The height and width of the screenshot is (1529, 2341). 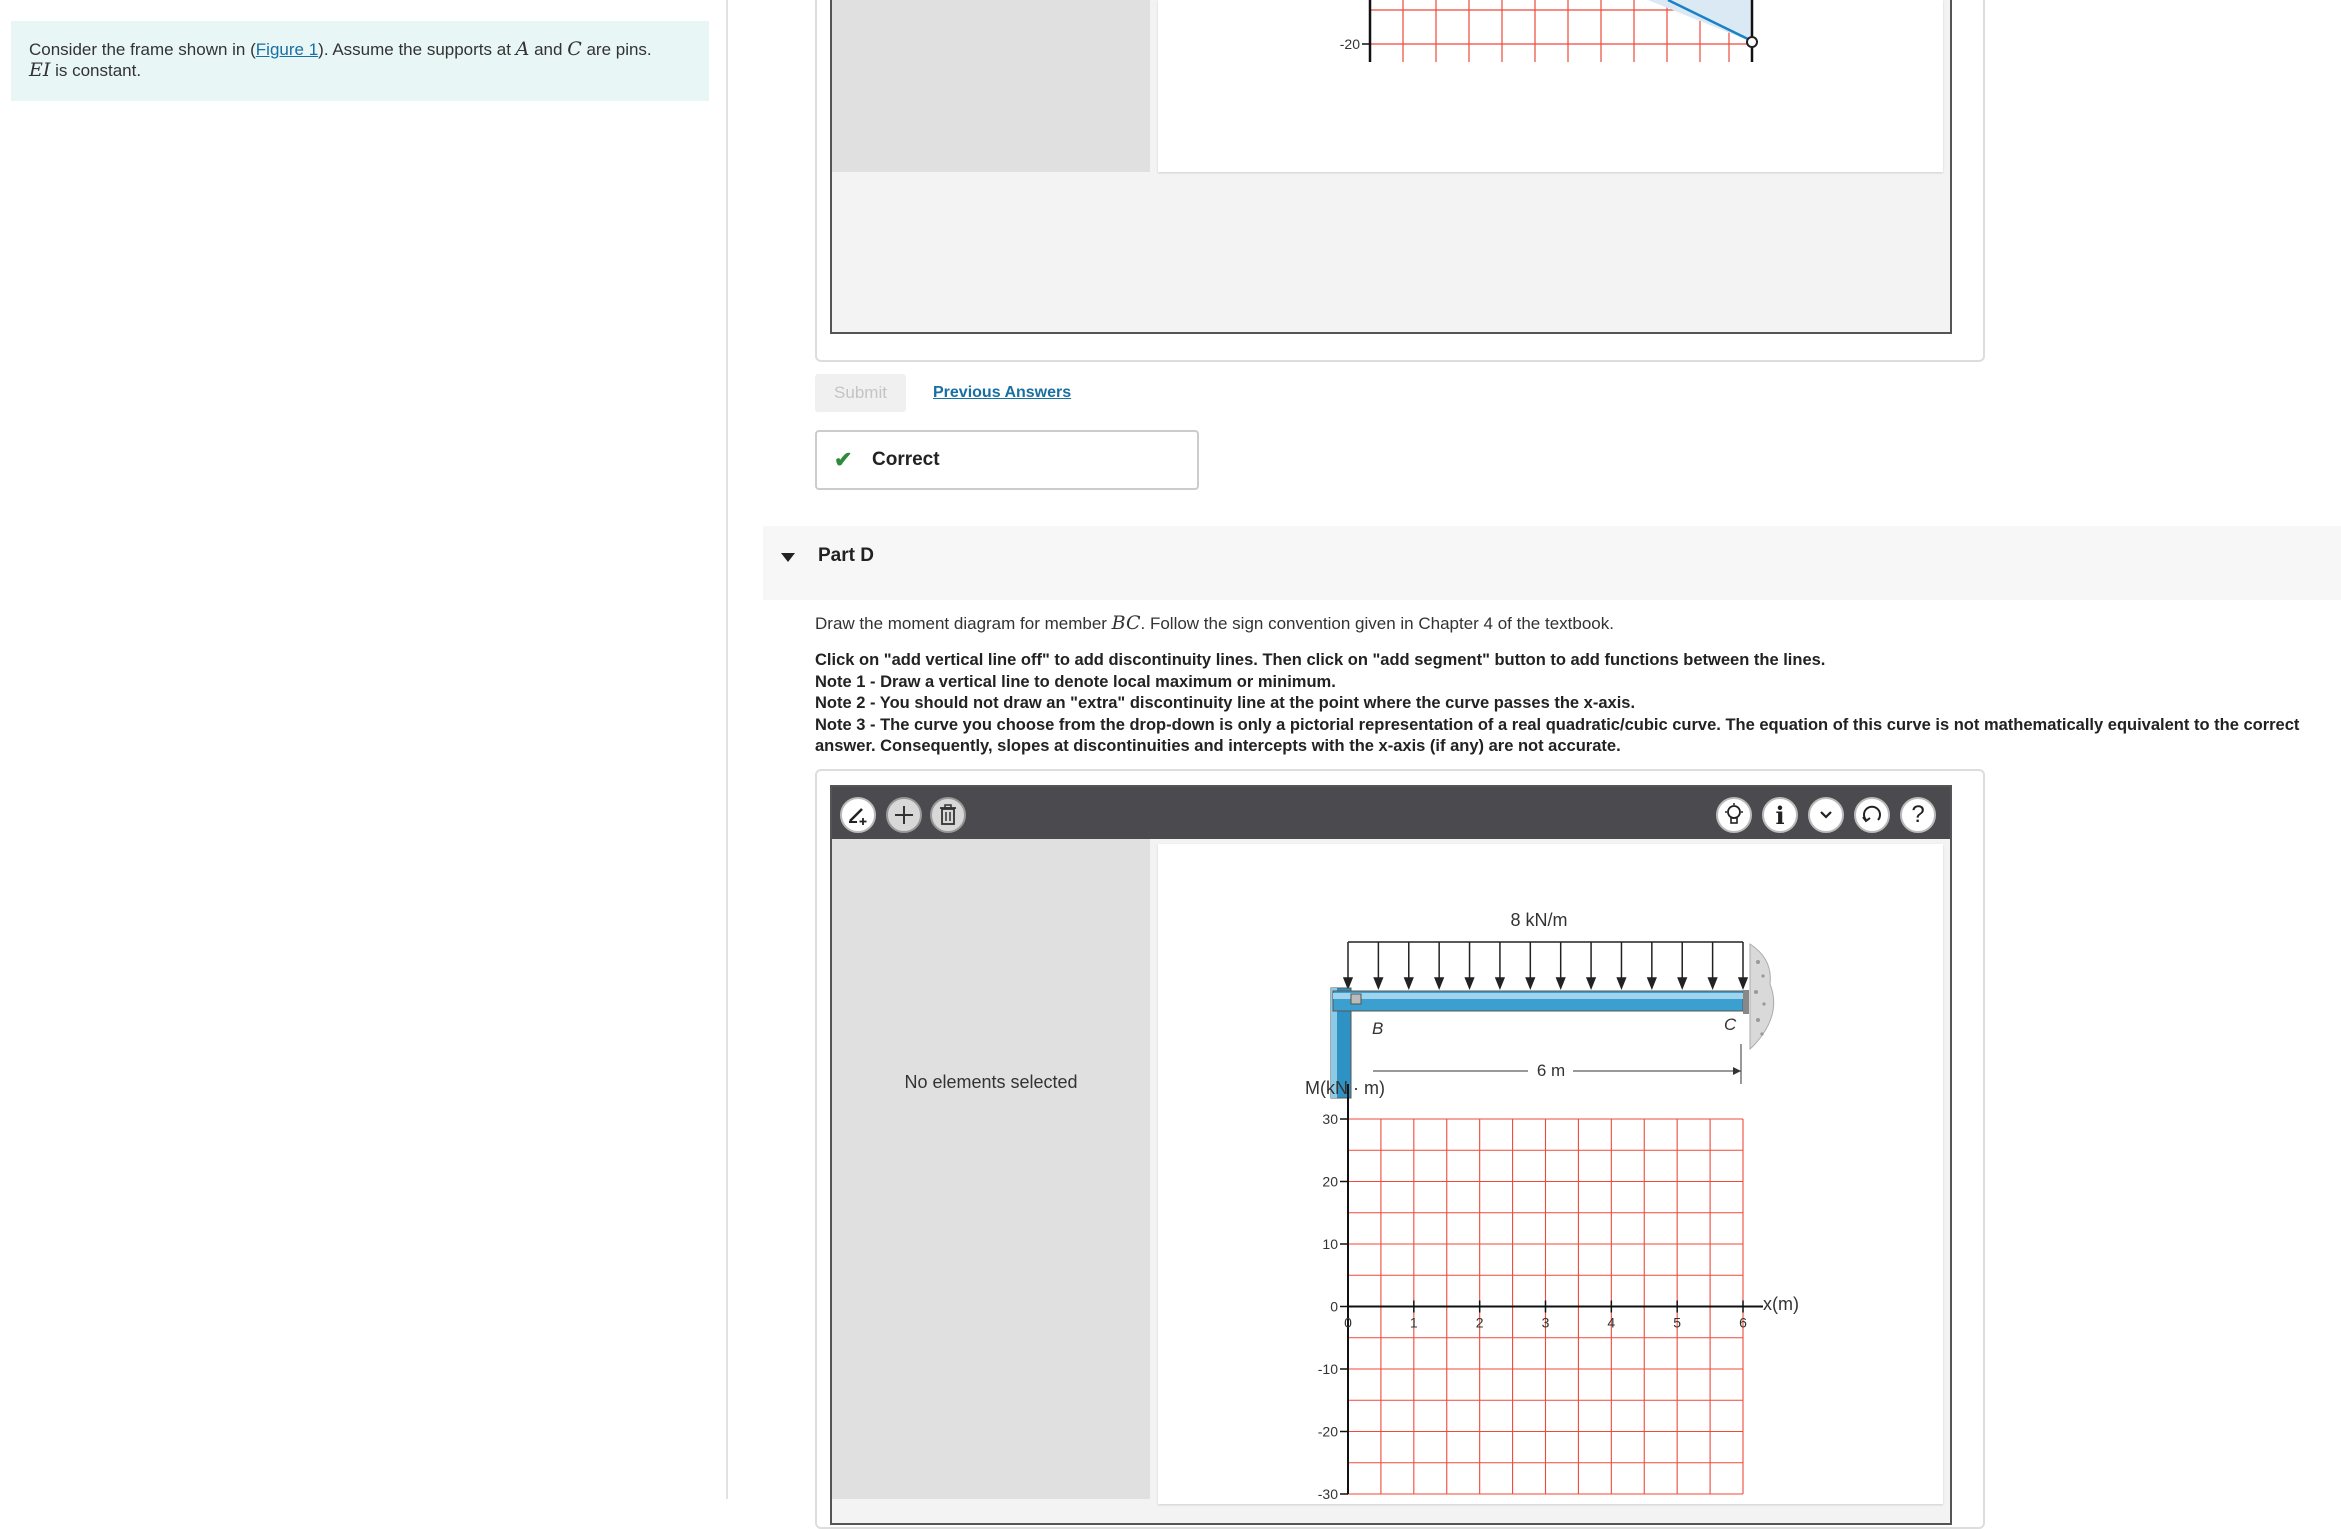 What do you see at coordinates (1330, 1119) in the screenshot?
I see `y-tick-label: 30` at bounding box center [1330, 1119].